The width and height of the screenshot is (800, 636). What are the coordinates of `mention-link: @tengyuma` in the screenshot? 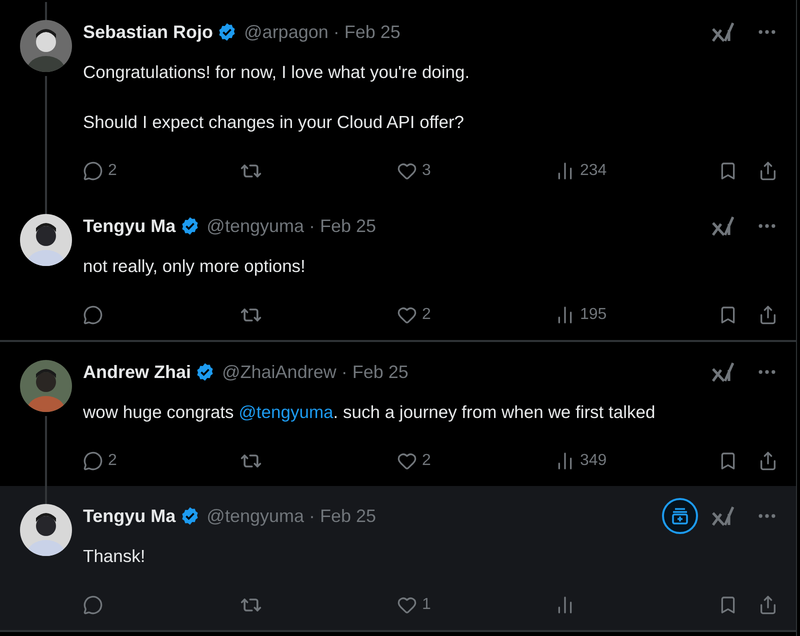 It's located at (286, 412).